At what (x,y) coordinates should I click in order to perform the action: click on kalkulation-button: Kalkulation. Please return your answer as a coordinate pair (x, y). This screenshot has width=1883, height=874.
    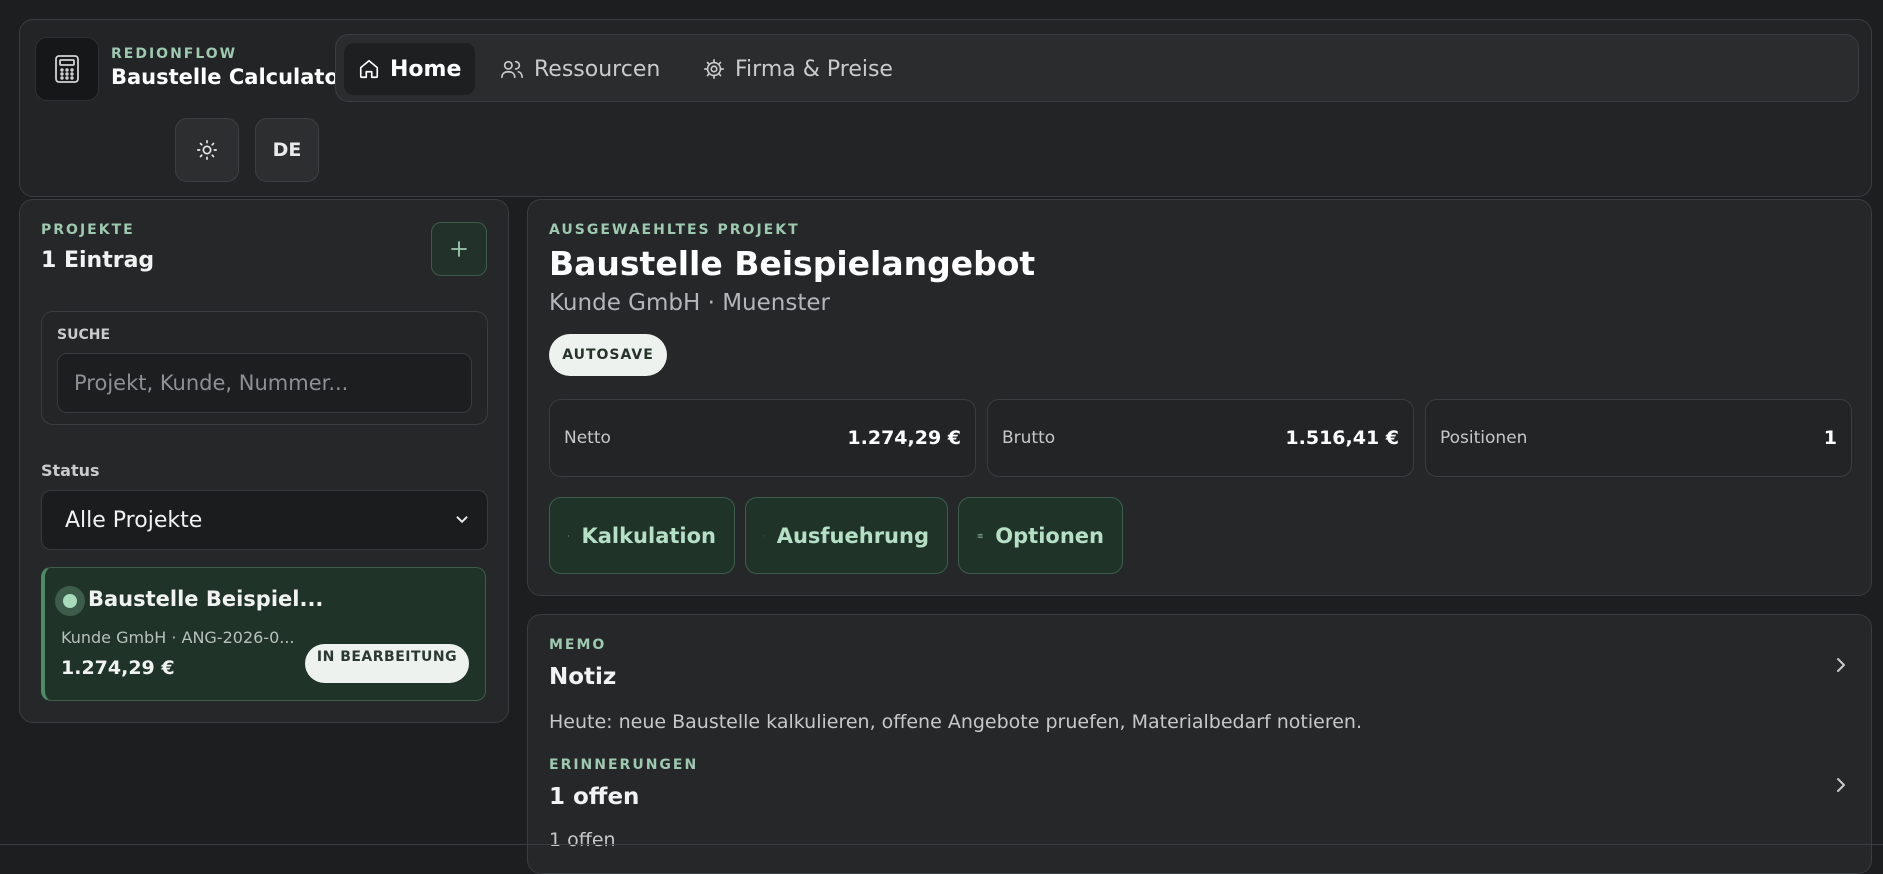
    Looking at the image, I should click on (642, 535).